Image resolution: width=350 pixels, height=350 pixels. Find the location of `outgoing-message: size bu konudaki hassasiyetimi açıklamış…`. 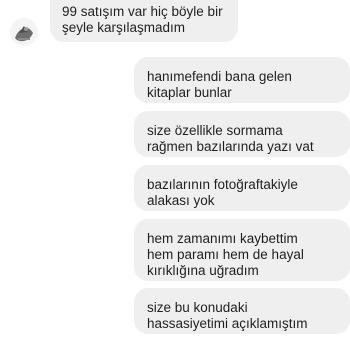

outgoing-message: size bu konudaki hassasiyetimi açıklamış… is located at coordinates (242, 311).